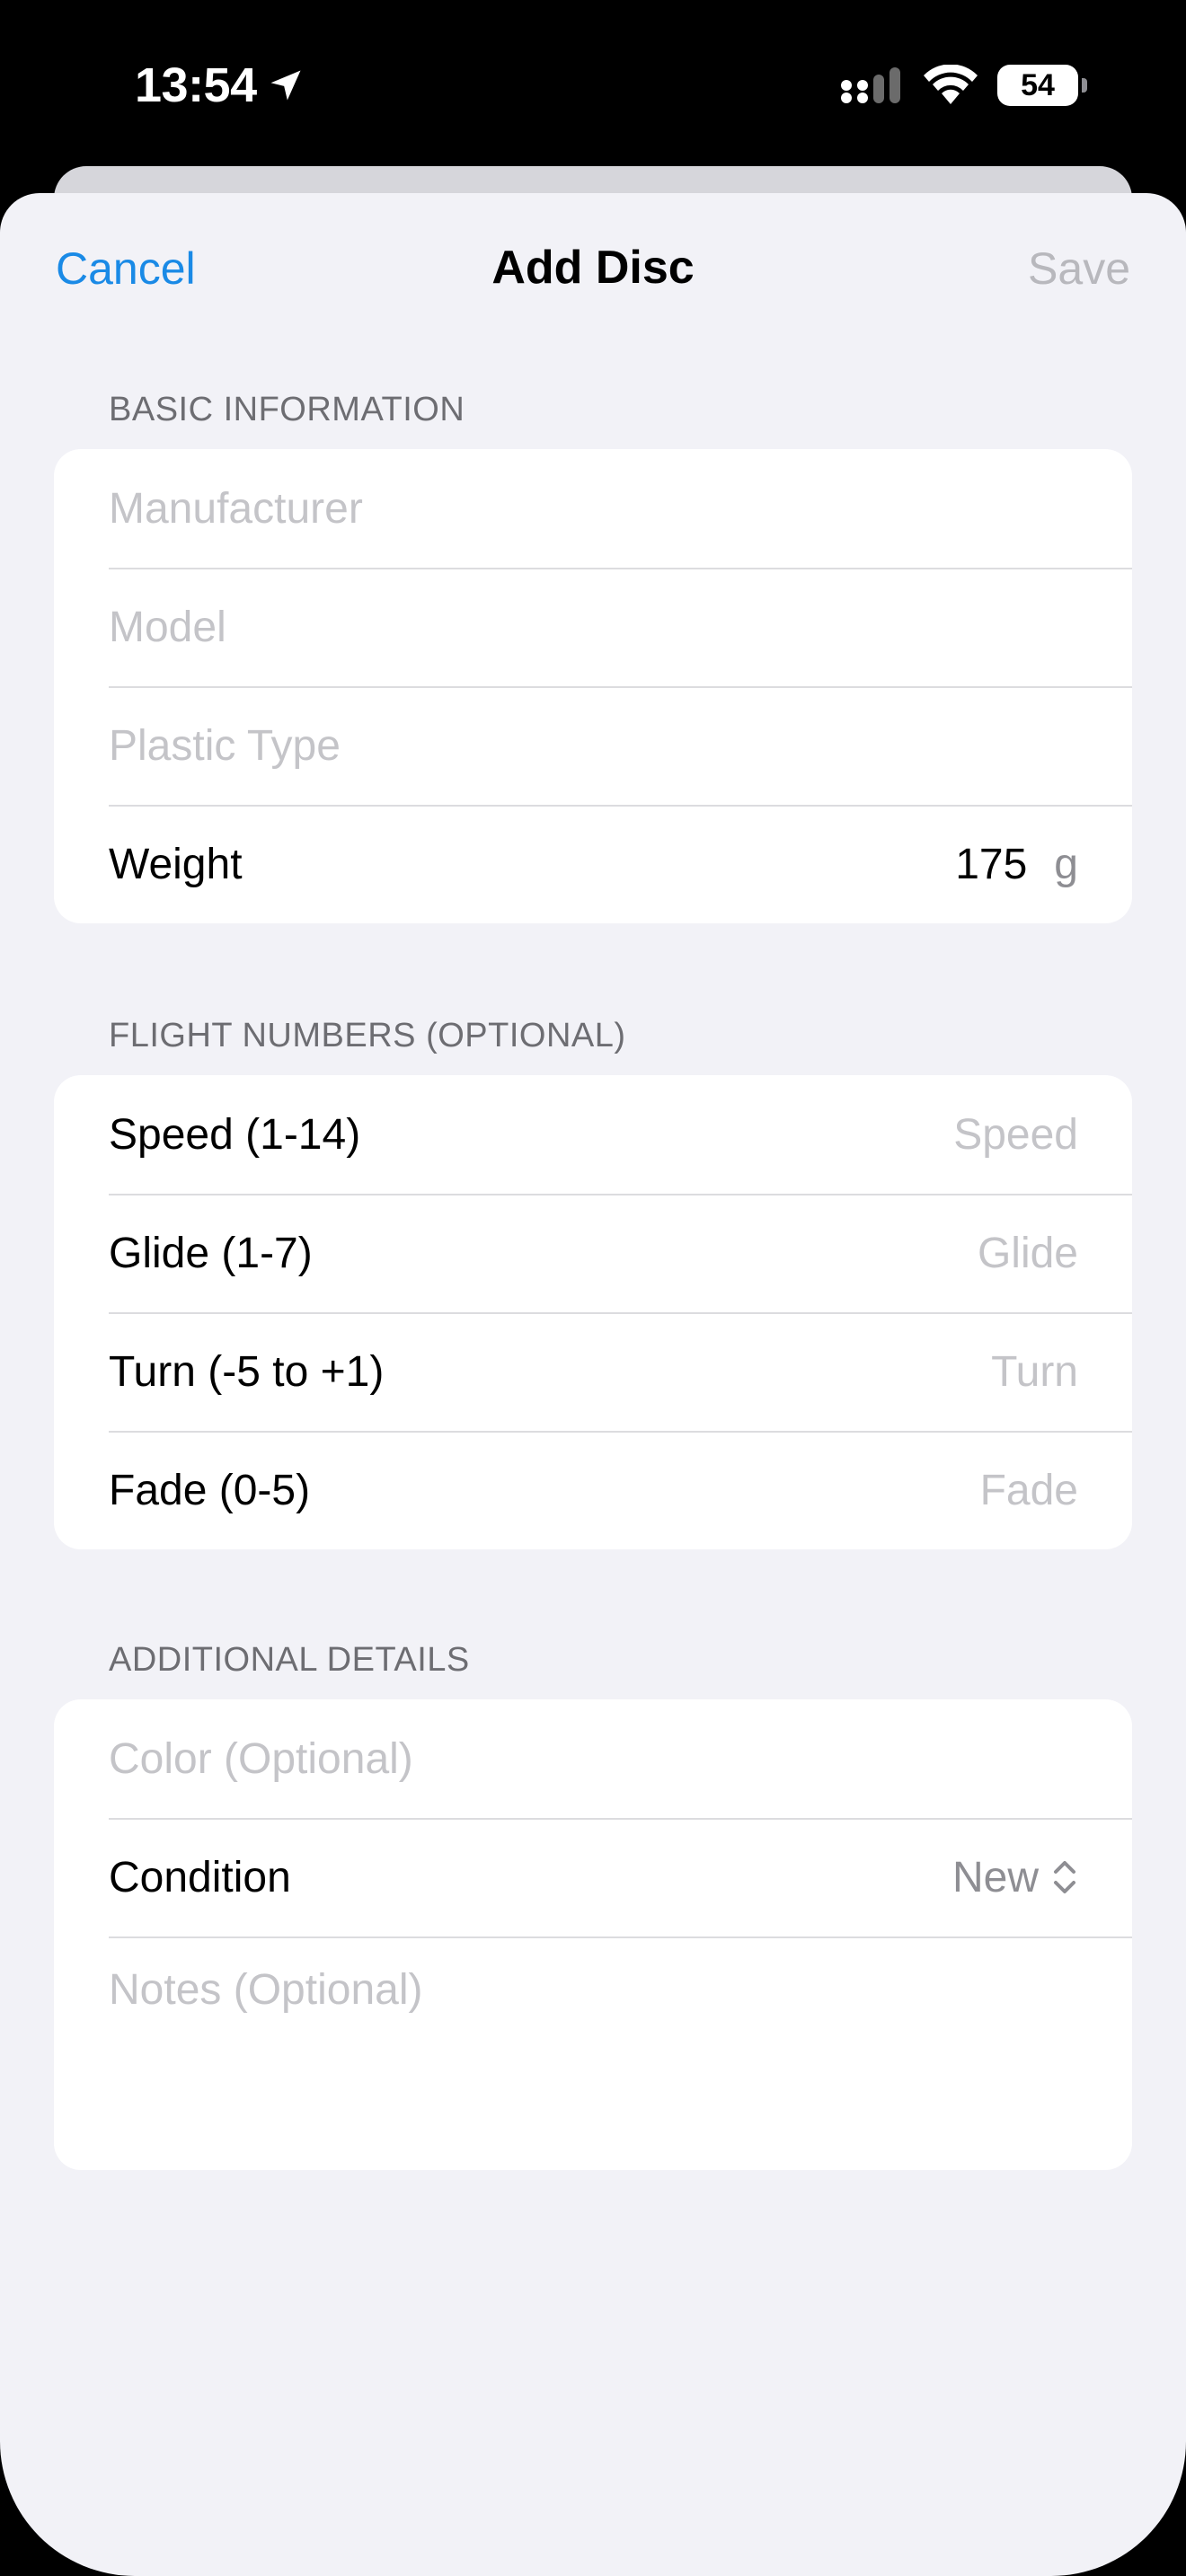 The image size is (1186, 2576). I want to click on fade-label: Fade (0-5), so click(210, 1490).